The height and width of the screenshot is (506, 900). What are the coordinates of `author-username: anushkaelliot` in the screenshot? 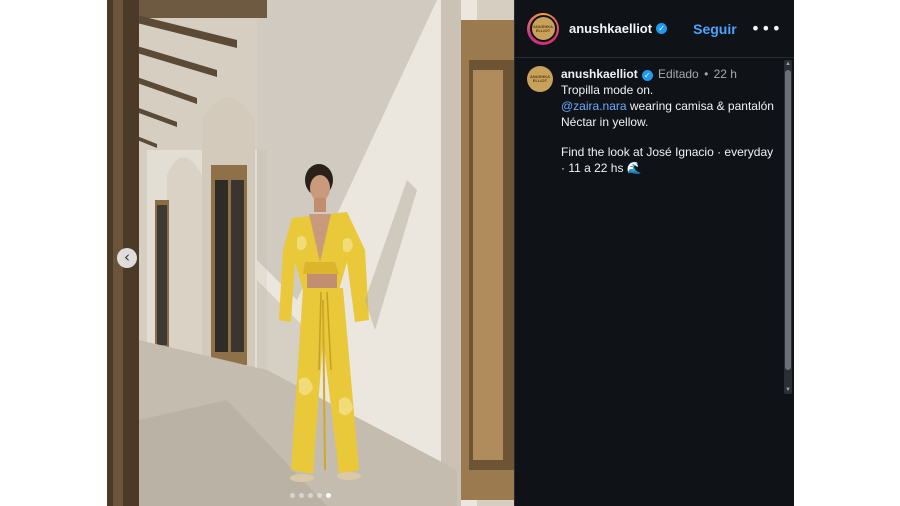 It's located at (610, 28).